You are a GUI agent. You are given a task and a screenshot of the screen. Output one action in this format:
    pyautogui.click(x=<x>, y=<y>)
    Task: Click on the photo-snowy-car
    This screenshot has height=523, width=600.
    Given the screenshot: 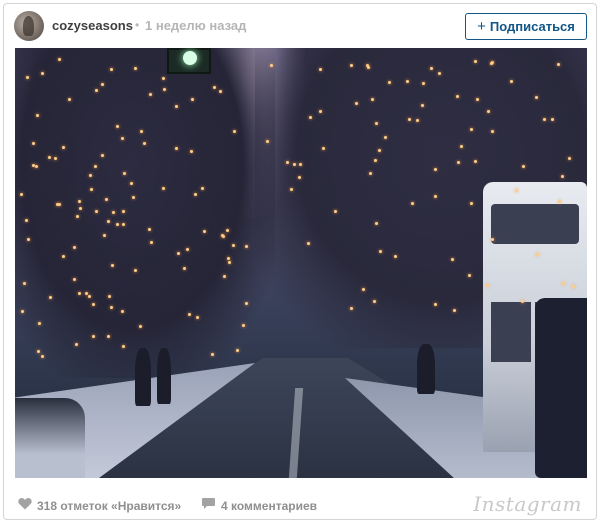 What is the action you would take?
    pyautogui.click(x=50, y=438)
    